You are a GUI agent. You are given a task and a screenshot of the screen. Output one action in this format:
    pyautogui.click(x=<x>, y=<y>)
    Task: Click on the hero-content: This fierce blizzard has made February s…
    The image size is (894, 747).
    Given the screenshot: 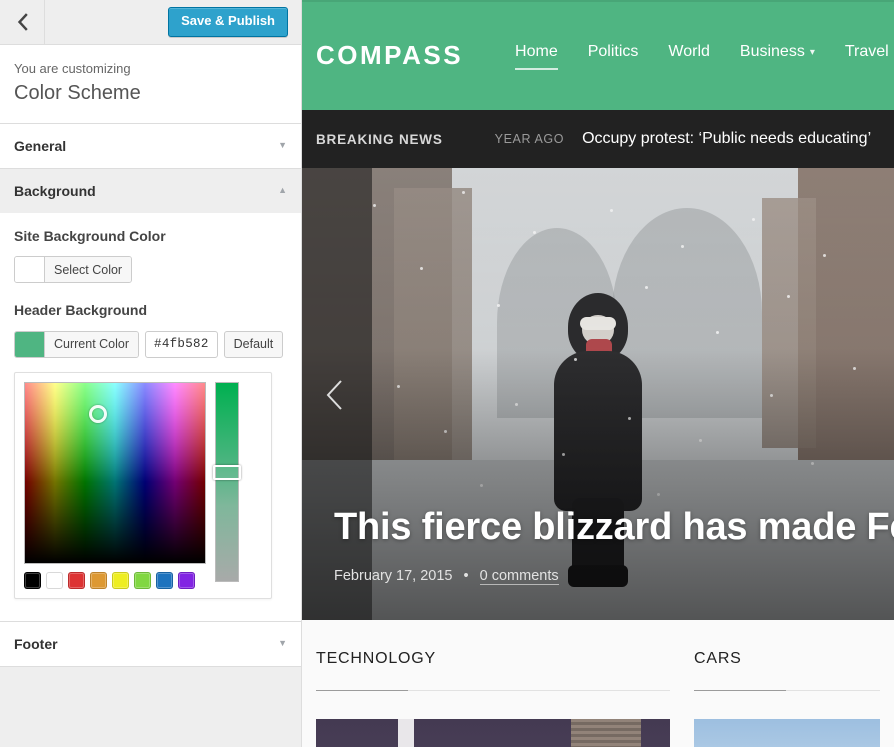 What is the action you would take?
    pyautogui.click(x=614, y=544)
    